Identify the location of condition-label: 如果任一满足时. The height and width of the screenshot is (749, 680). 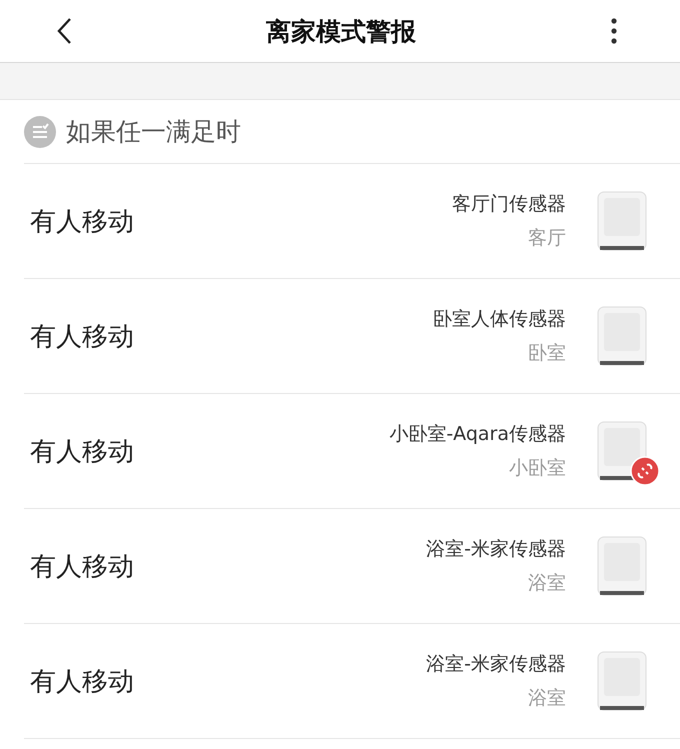
(153, 132).